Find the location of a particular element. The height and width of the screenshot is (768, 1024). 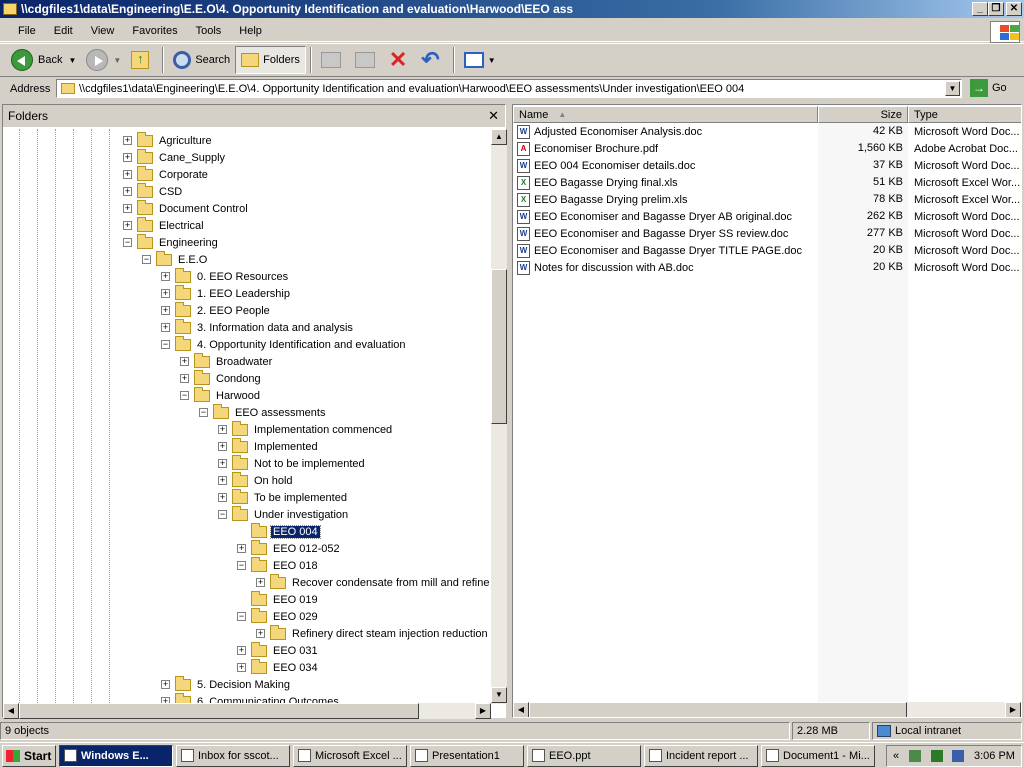

tree-node: + EEO 031 is located at coordinates (278, 650).